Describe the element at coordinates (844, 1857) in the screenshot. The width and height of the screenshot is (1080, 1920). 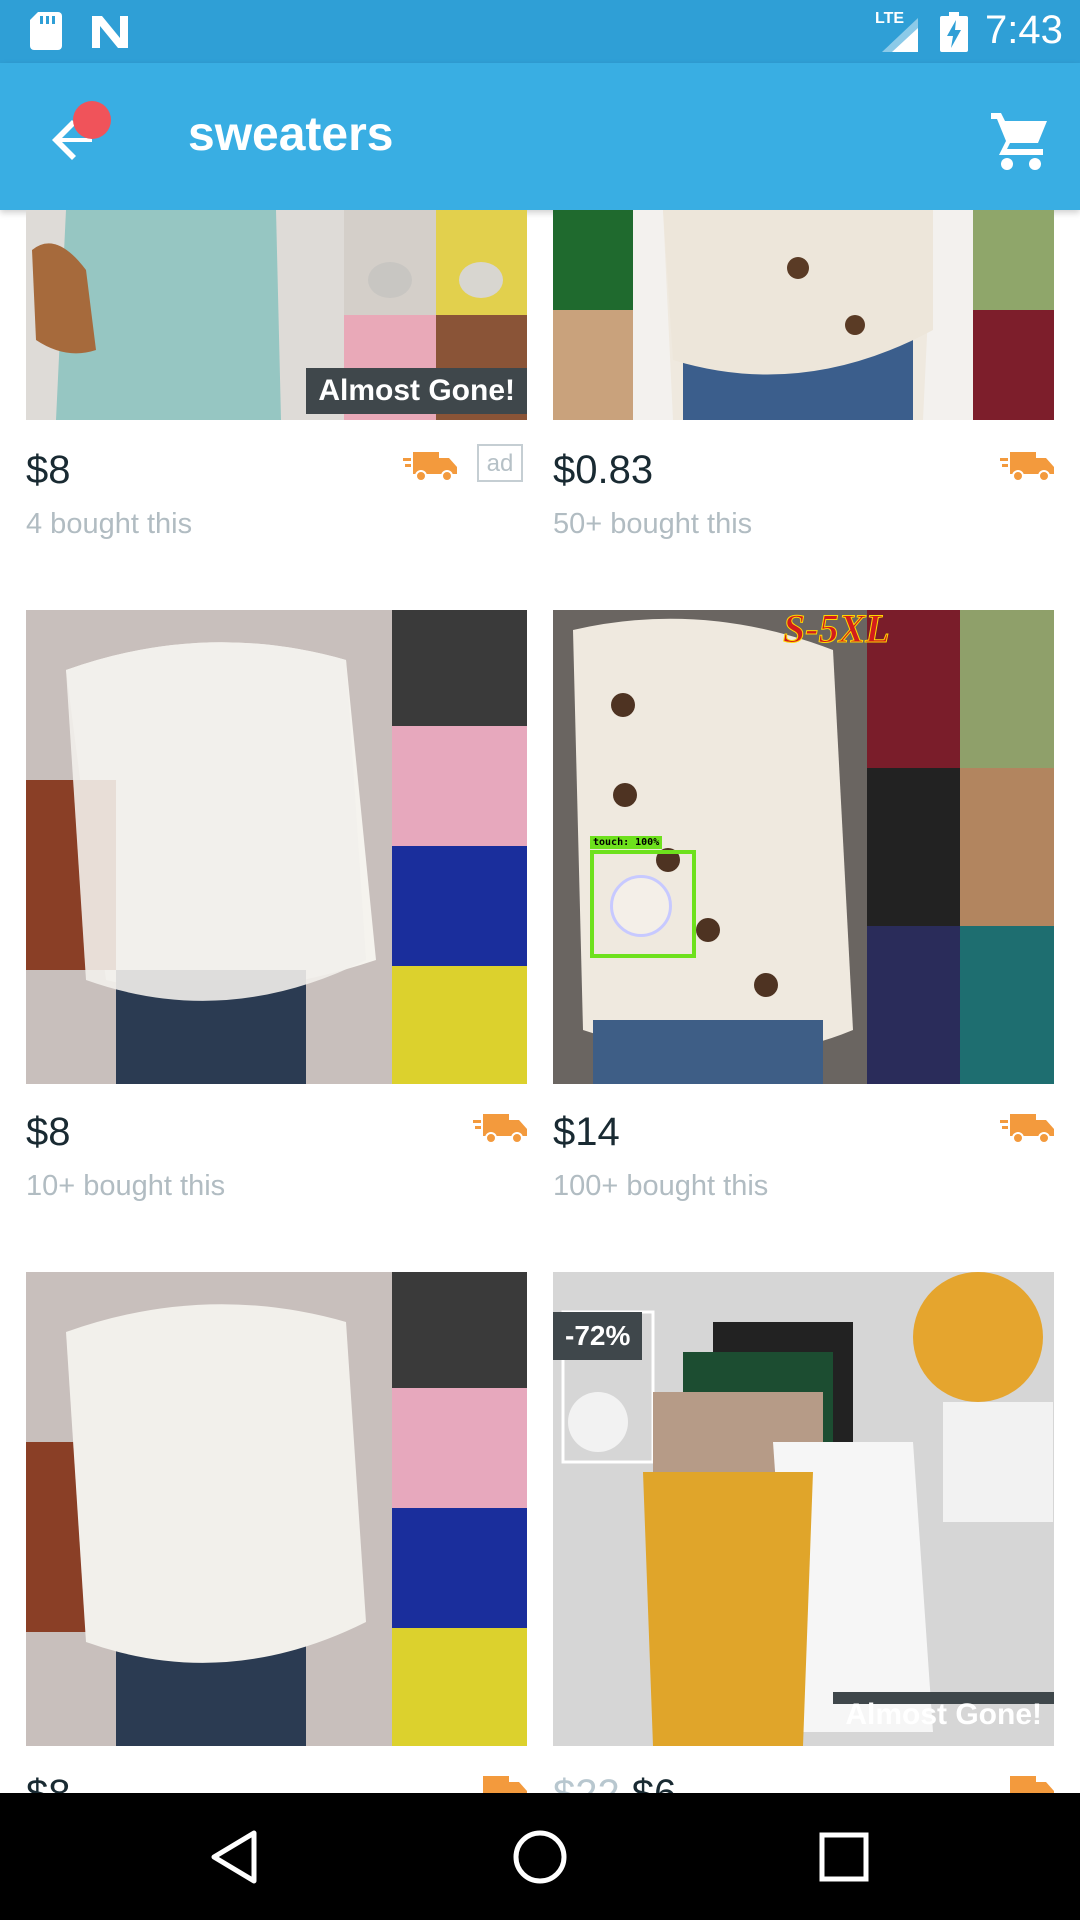
I see `recents-square-icon` at that location.